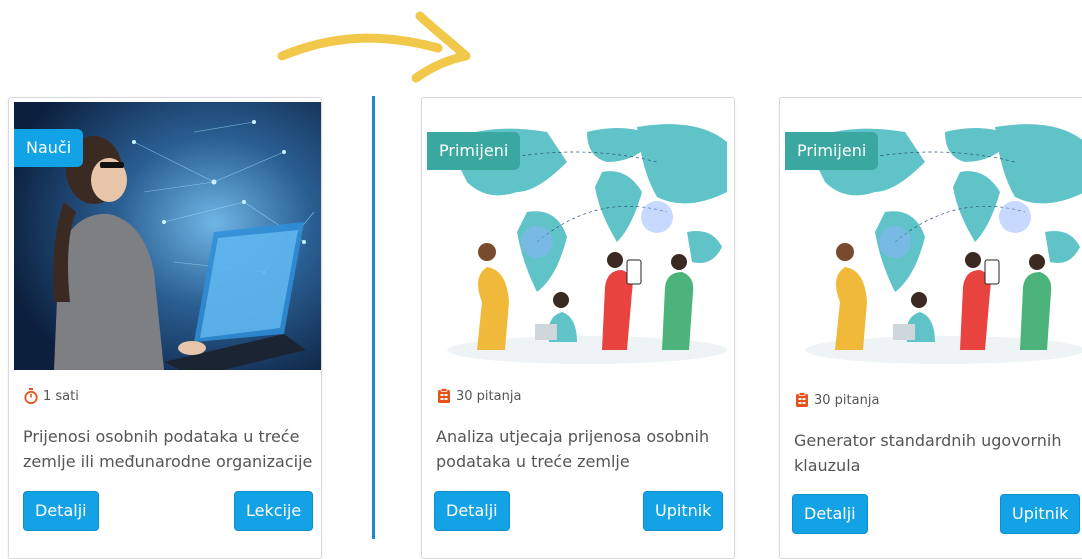  I want to click on stopwatch-icon, so click(31, 396).